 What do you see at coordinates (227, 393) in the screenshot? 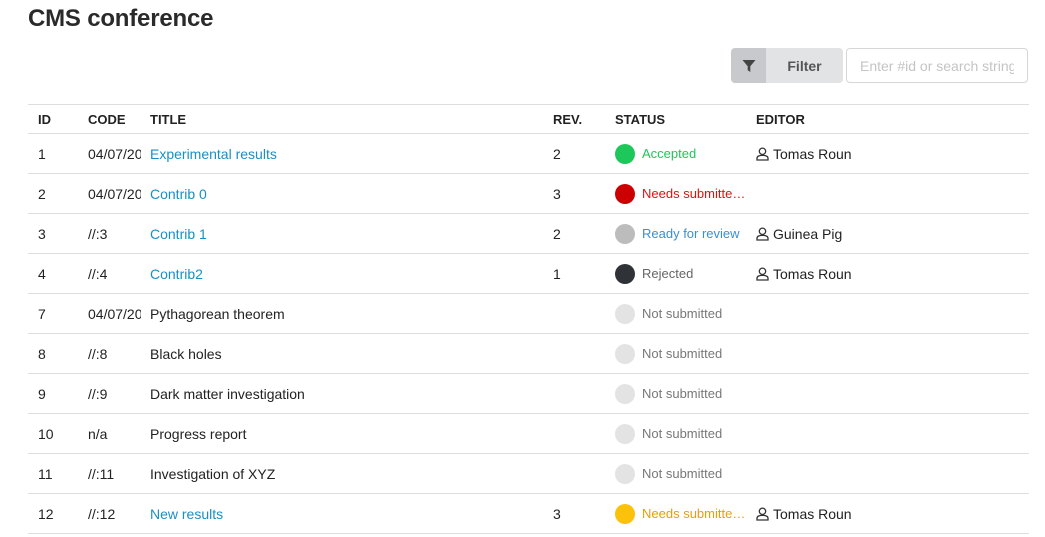
I see `row-title: Dark matter investigation` at bounding box center [227, 393].